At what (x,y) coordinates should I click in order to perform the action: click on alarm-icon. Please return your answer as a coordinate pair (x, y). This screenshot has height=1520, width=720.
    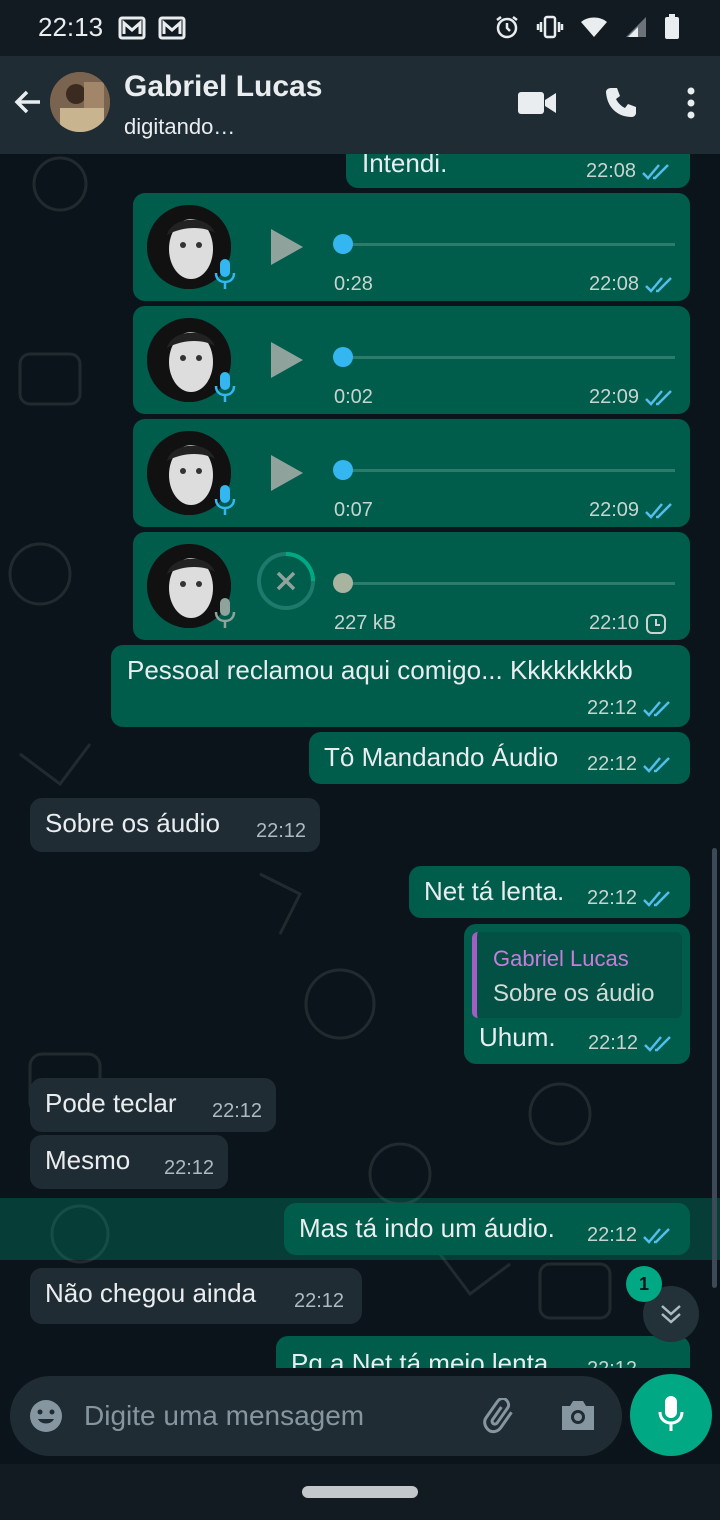
    Looking at the image, I should click on (507, 27).